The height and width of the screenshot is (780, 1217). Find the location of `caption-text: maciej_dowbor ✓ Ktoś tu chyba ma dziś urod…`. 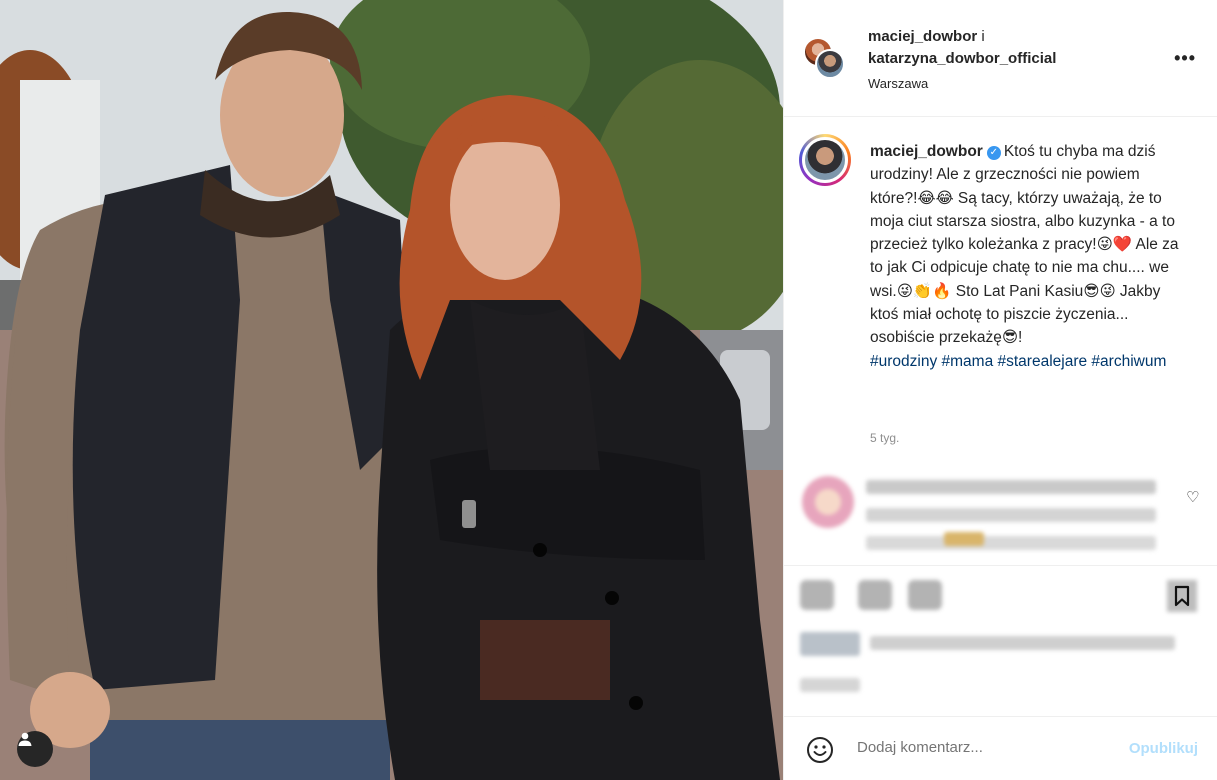

caption-text: maciej_dowbor ✓ Ktoś tu chyba ma dziś urod… is located at coordinates (1029, 256).